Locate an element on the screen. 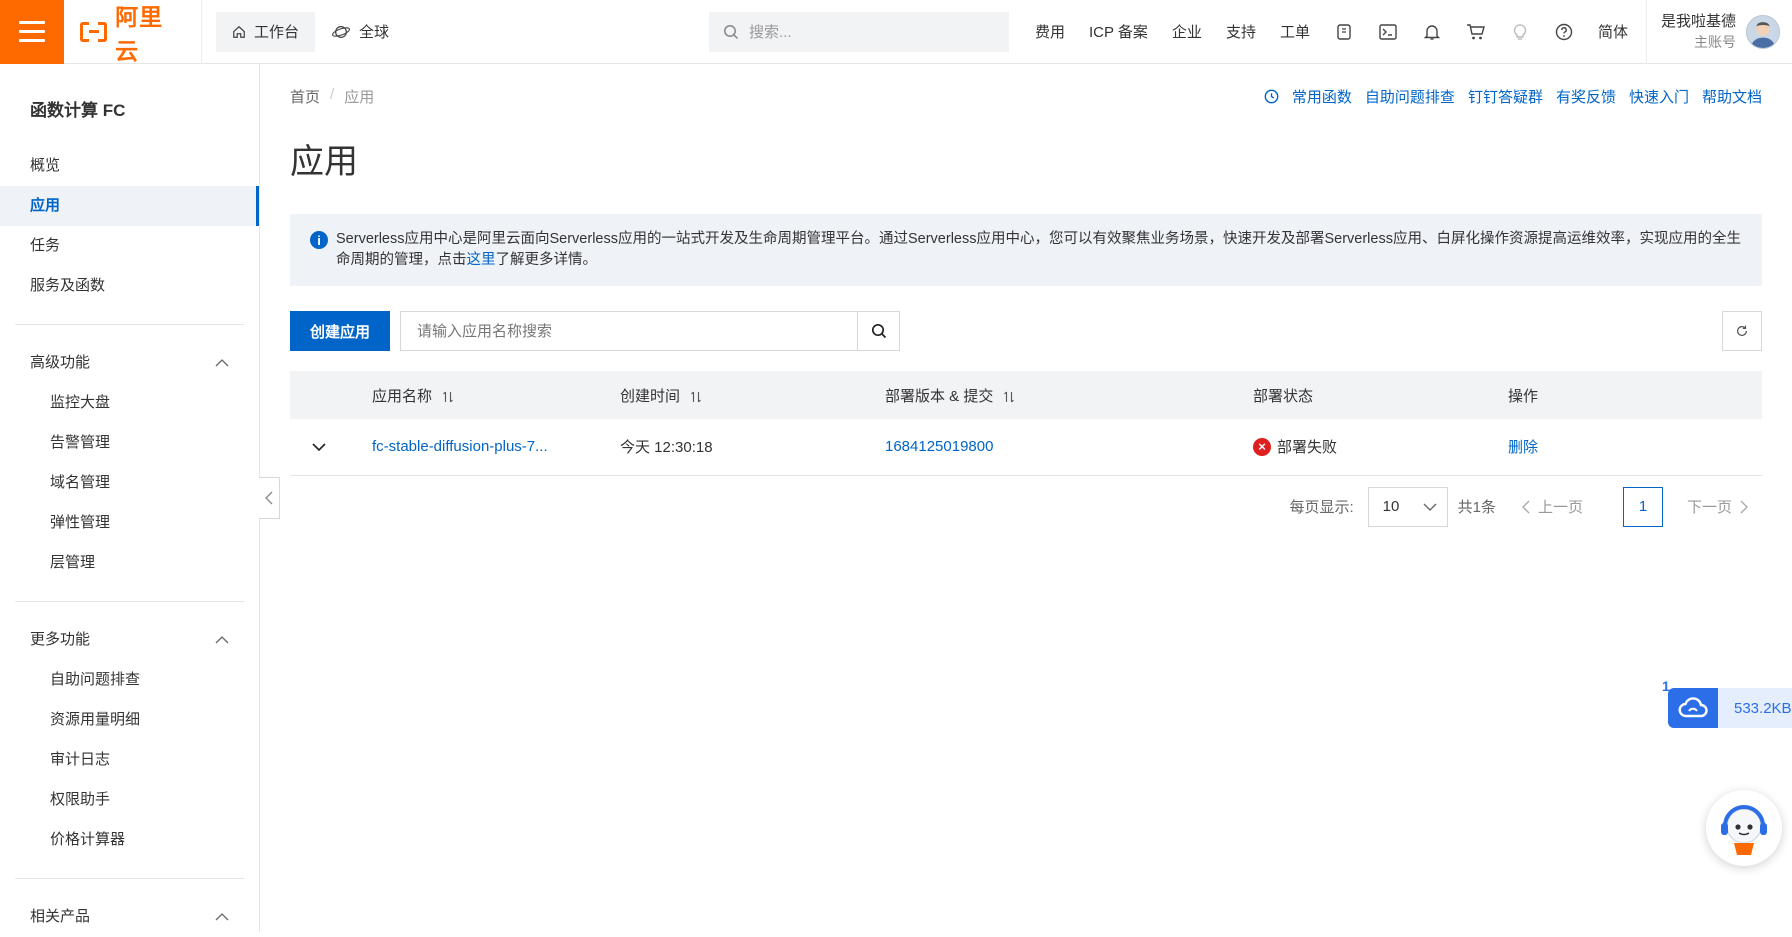  sidebar-item-alert-management: 告警管理 is located at coordinates (129, 443).